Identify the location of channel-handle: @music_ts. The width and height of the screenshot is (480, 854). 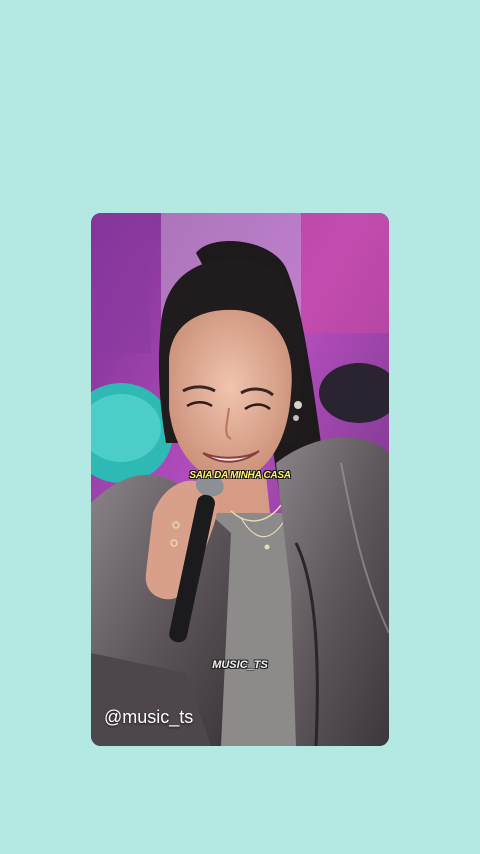
(148, 717).